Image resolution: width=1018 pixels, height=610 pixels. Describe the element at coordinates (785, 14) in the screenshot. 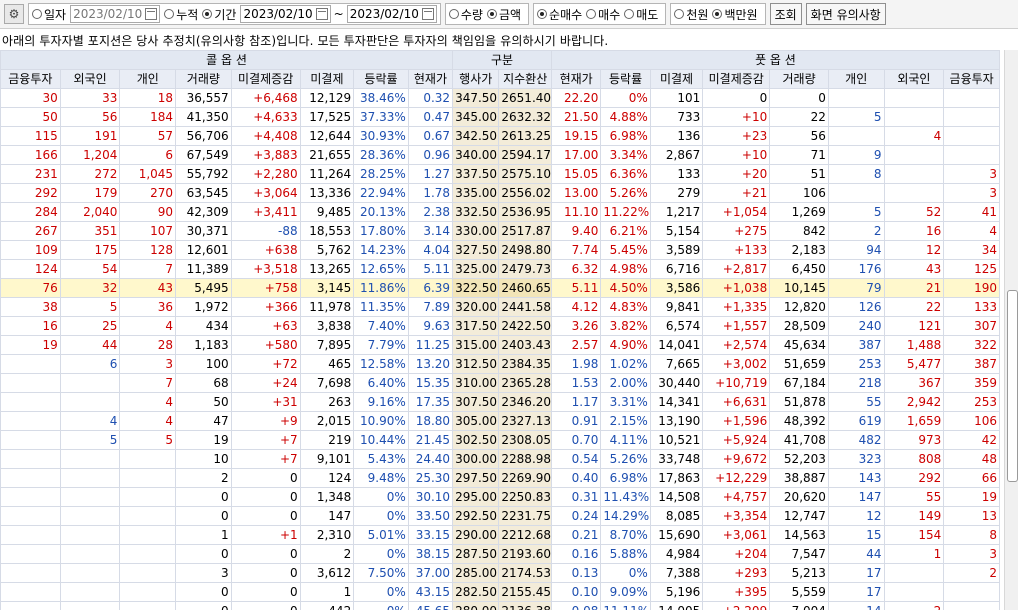

I see `query-button: 조회` at that location.